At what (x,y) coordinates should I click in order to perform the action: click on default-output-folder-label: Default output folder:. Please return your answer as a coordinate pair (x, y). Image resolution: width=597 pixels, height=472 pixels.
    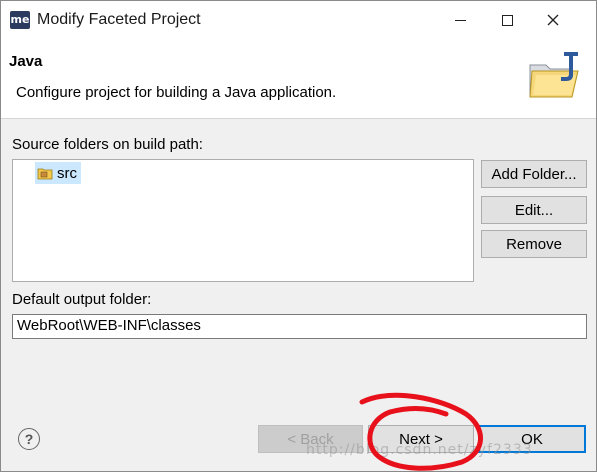
    Looking at the image, I should click on (82, 299).